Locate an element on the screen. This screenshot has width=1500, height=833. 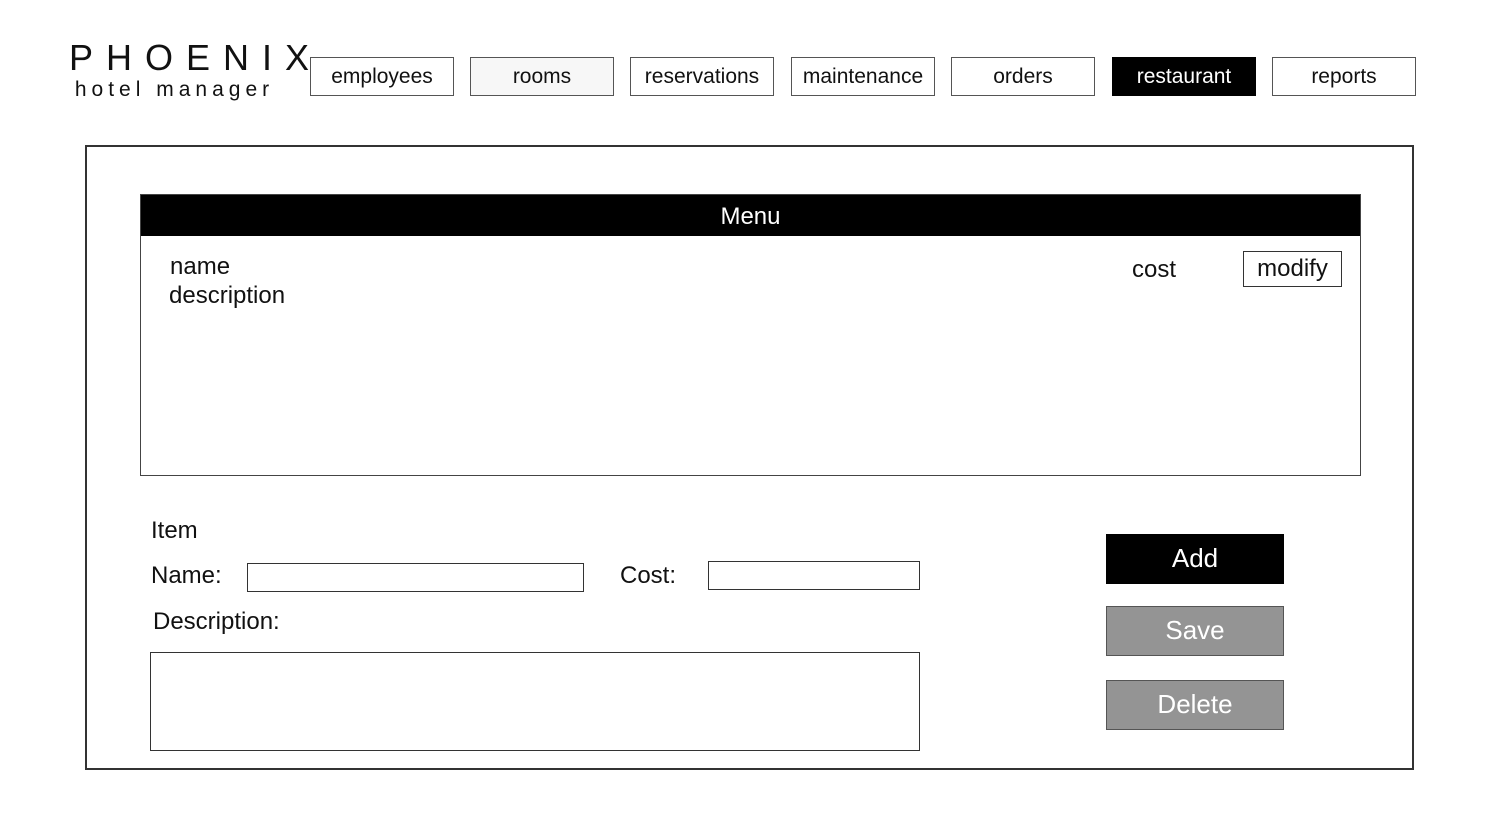
cost-input is located at coordinates (814, 575).